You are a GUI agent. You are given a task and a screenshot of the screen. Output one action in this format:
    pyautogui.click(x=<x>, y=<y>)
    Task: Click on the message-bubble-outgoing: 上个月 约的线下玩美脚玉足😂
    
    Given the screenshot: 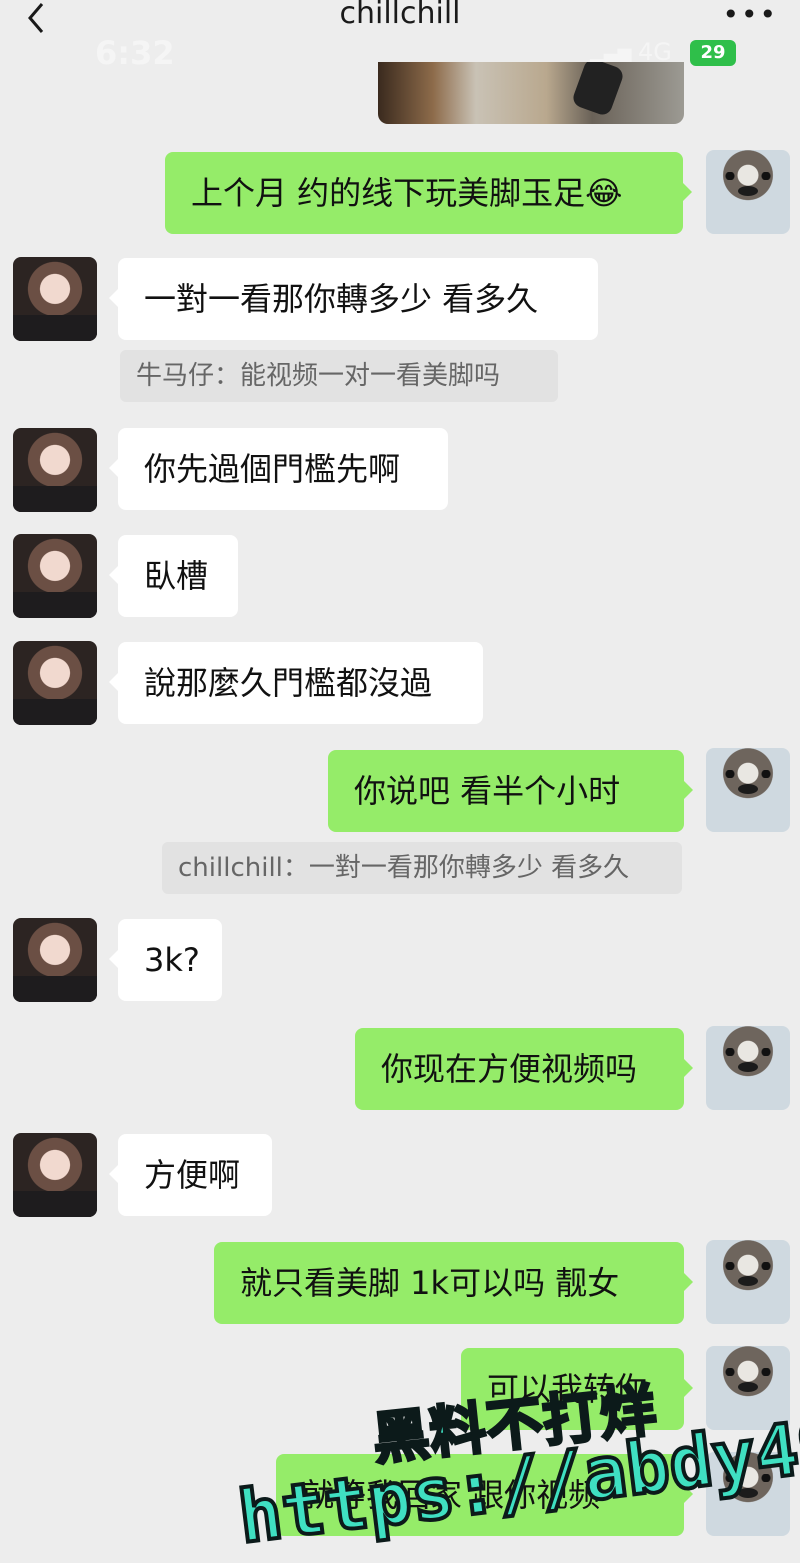 What is the action you would take?
    pyautogui.click(x=428, y=193)
    